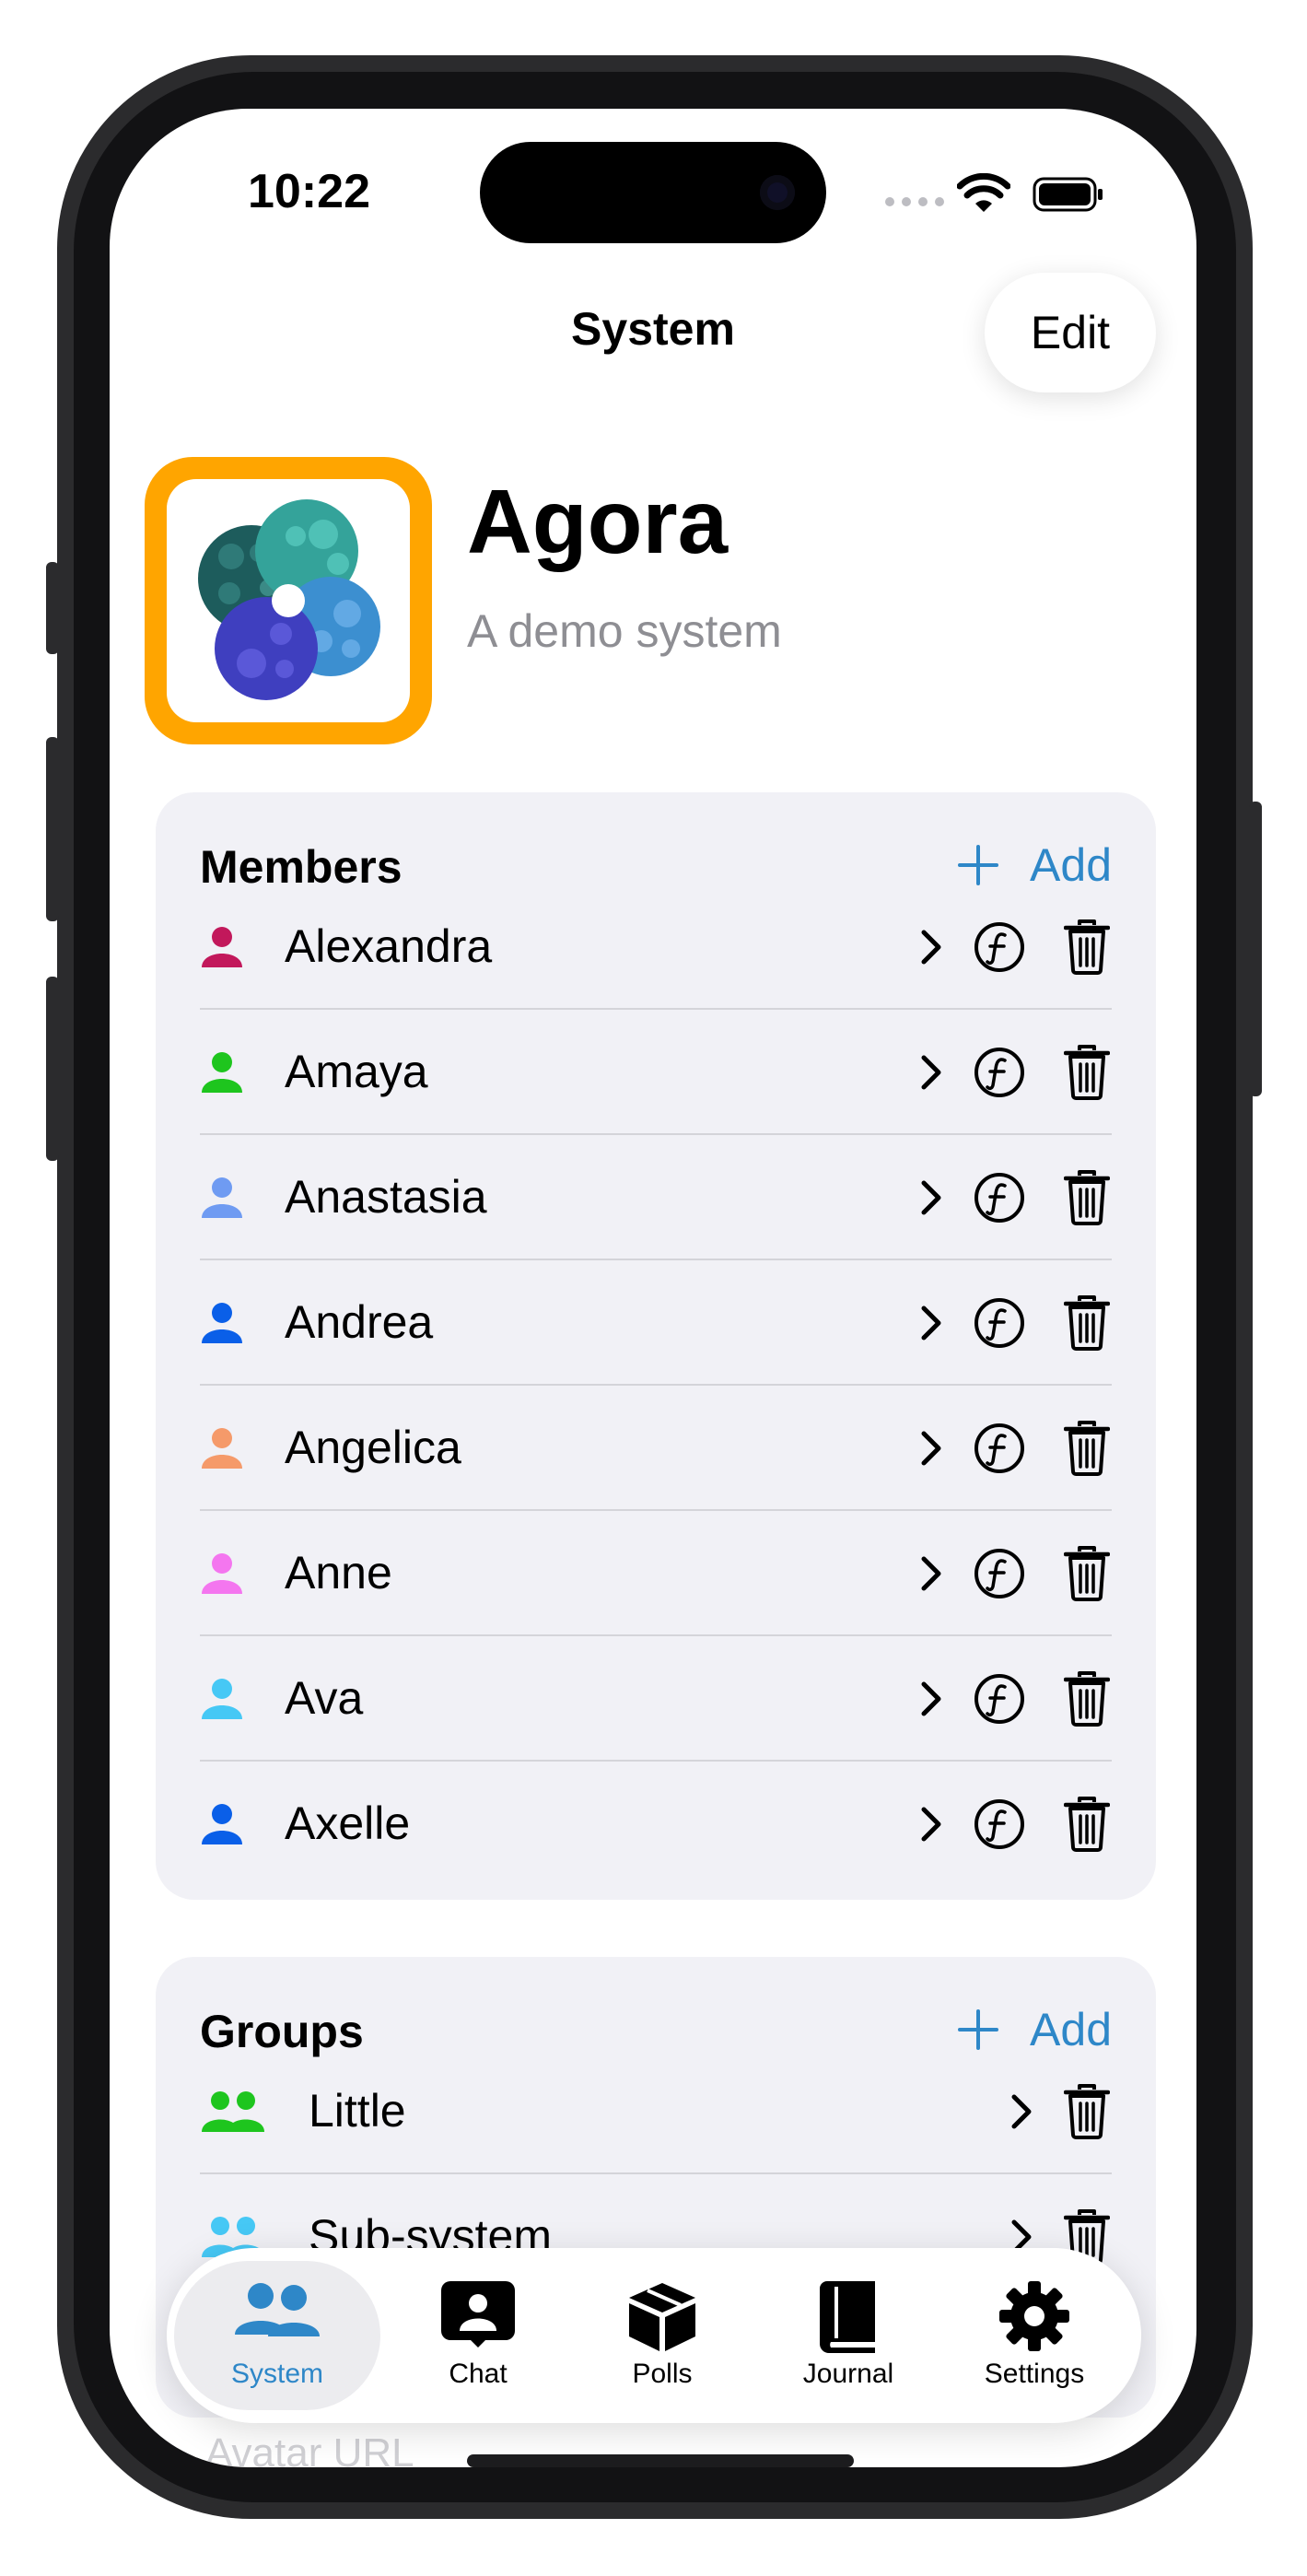  What do you see at coordinates (1071, 332) in the screenshot?
I see `edit-button: Edit` at bounding box center [1071, 332].